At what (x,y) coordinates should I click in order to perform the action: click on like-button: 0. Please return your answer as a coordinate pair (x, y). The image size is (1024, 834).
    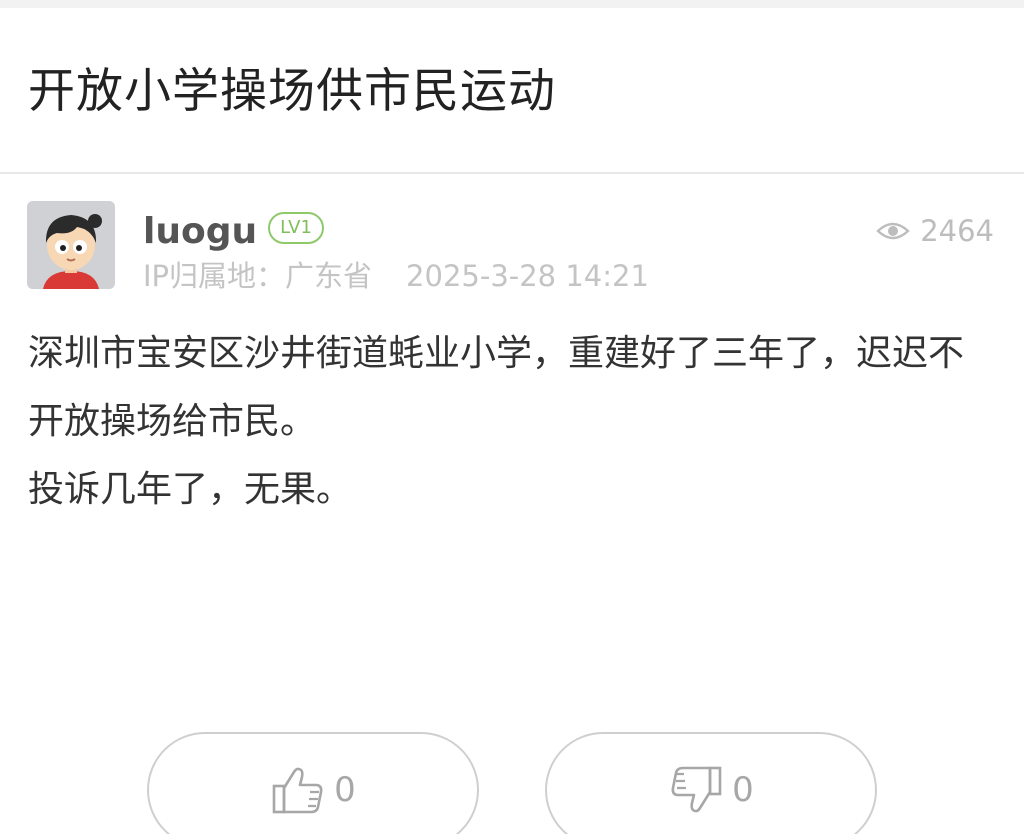
    Looking at the image, I should click on (313, 783).